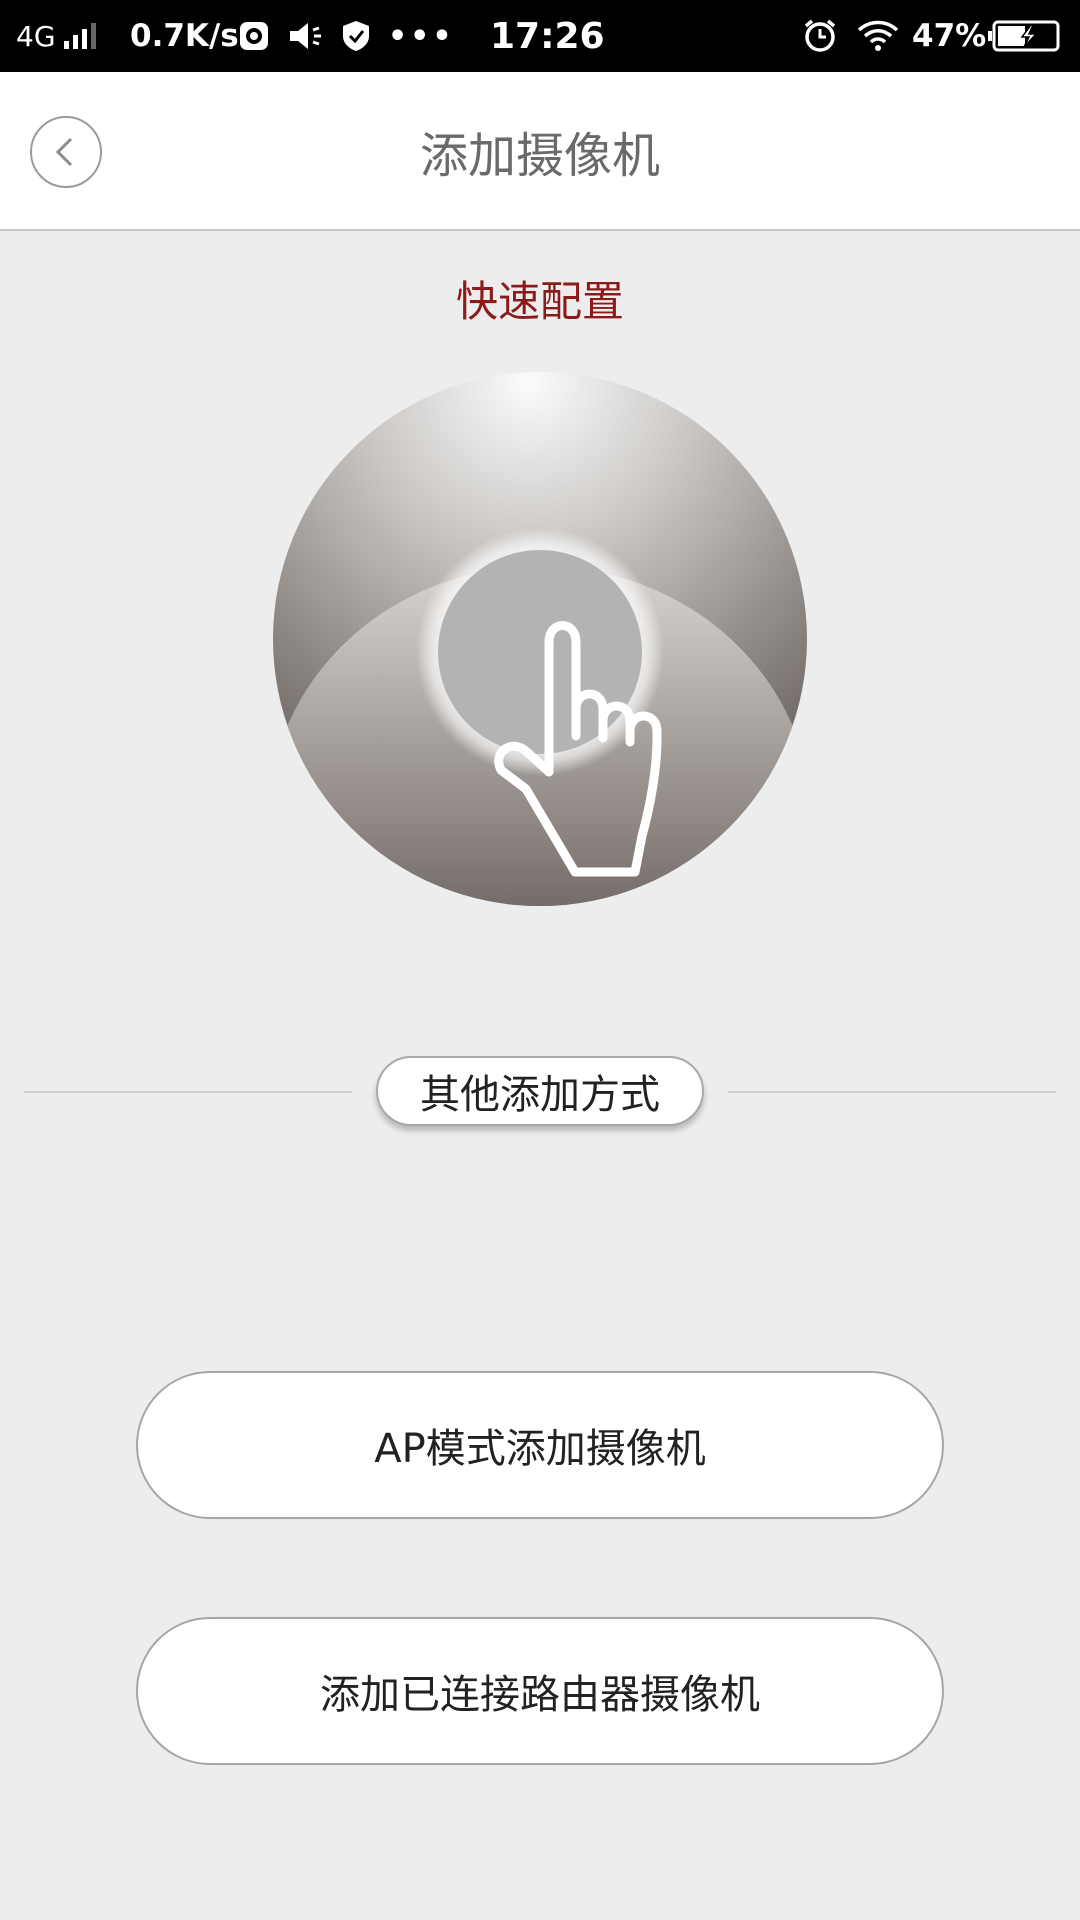  Describe the element at coordinates (540, 1691) in the screenshot. I see `add-connected-router-camera-button: 添加已连接路由器摄像机` at that location.